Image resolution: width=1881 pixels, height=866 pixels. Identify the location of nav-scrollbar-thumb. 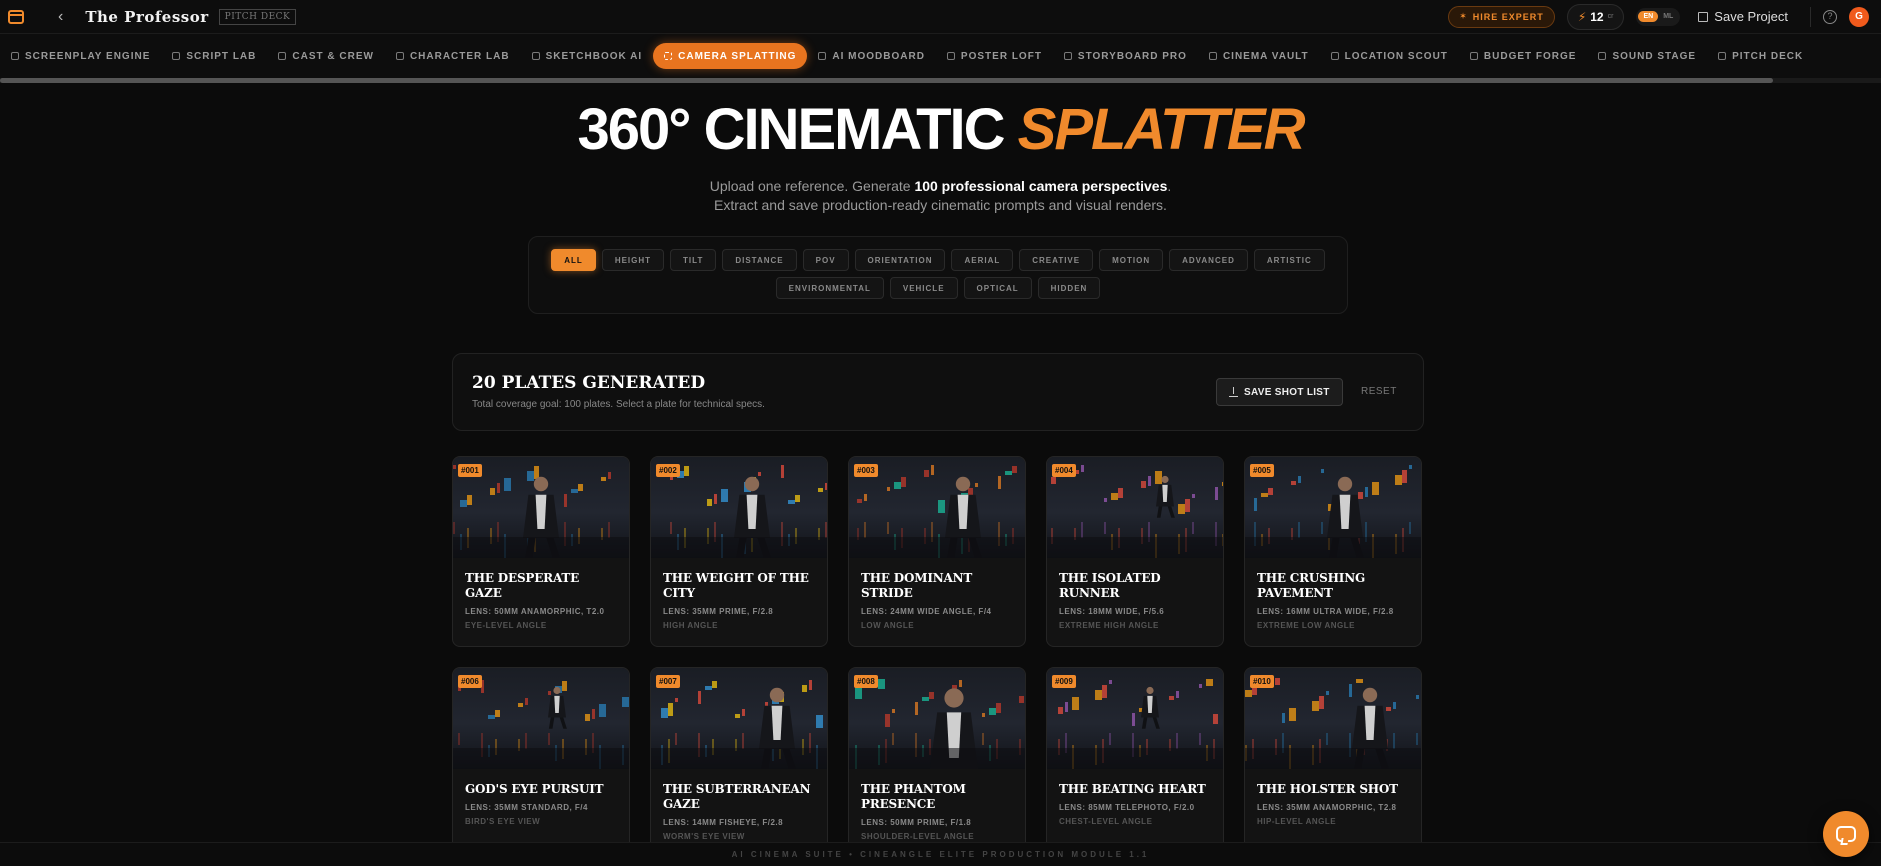
(886, 80).